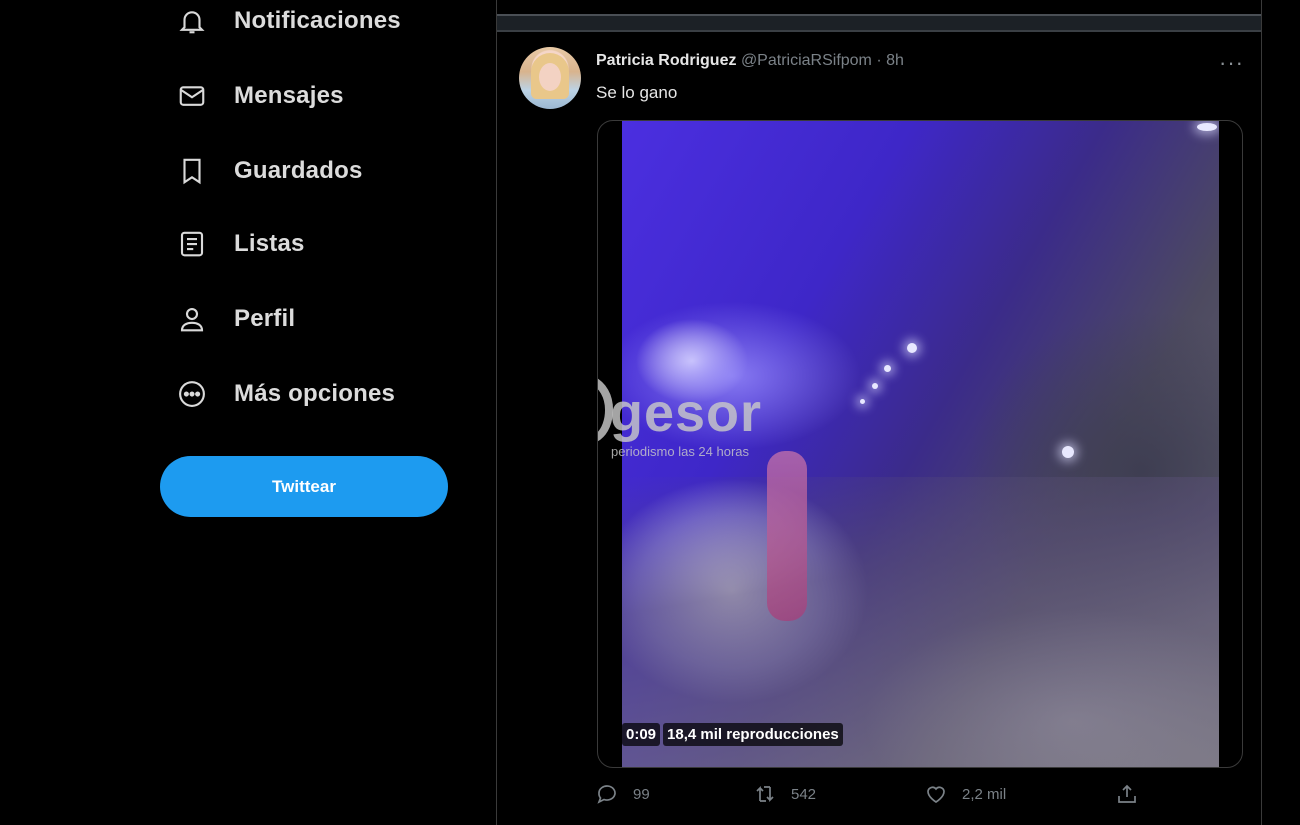 The image size is (1300, 825). I want to click on sidebar-item-listas: Listas, so click(239, 244).